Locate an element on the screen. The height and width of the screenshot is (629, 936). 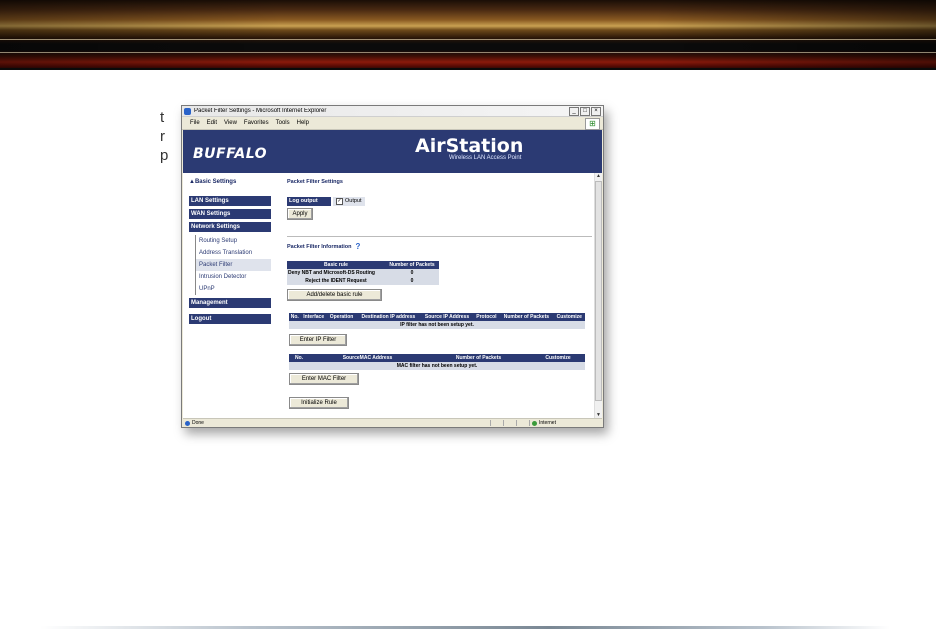
page-icon is located at coordinates (187, 423).